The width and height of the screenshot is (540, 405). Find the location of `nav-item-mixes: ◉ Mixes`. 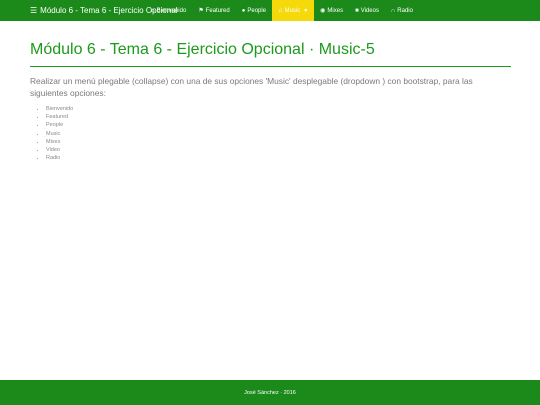

nav-item-mixes: ◉ Mixes is located at coordinates (331, 10).